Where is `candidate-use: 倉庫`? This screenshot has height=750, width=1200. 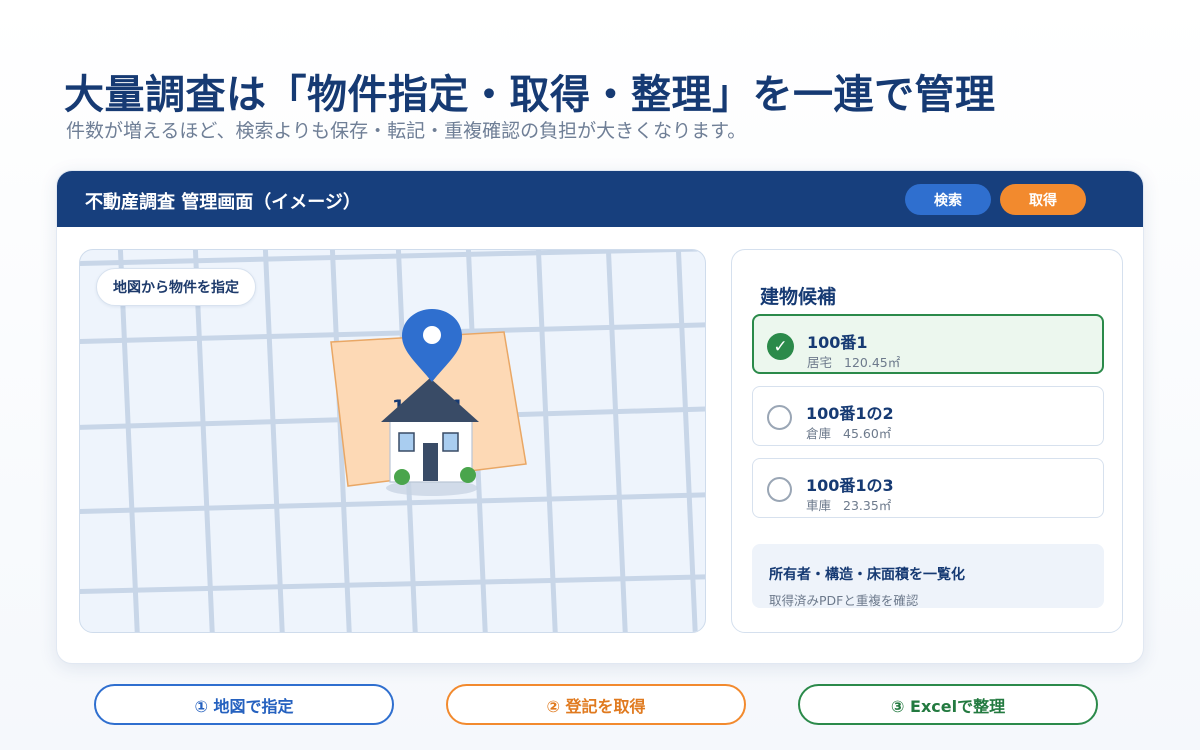
candidate-use: 倉庫 is located at coordinates (819, 433).